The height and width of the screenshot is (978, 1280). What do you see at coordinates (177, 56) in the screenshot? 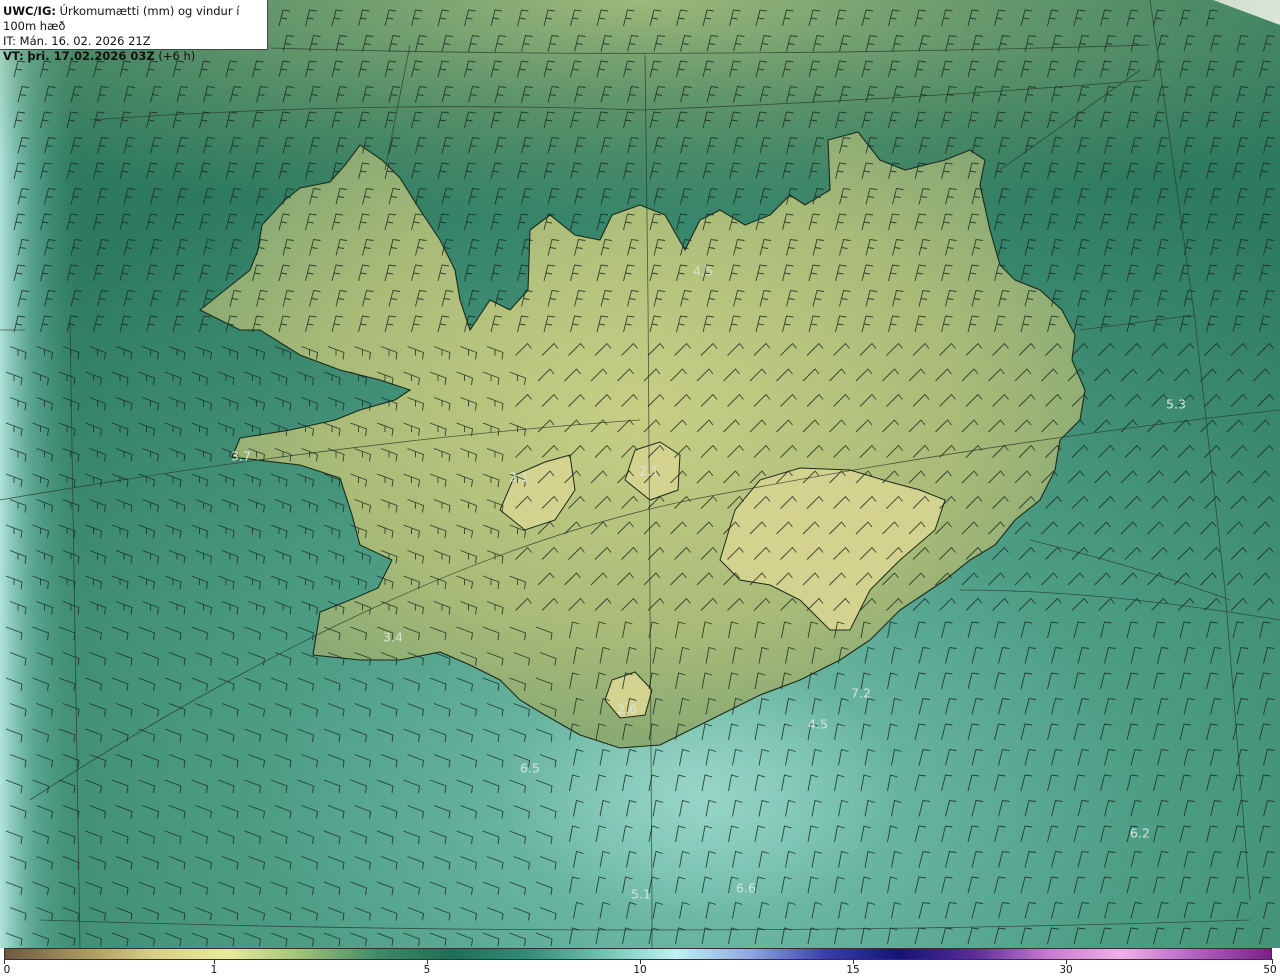
I see `lead-time: (+6 h)` at bounding box center [177, 56].